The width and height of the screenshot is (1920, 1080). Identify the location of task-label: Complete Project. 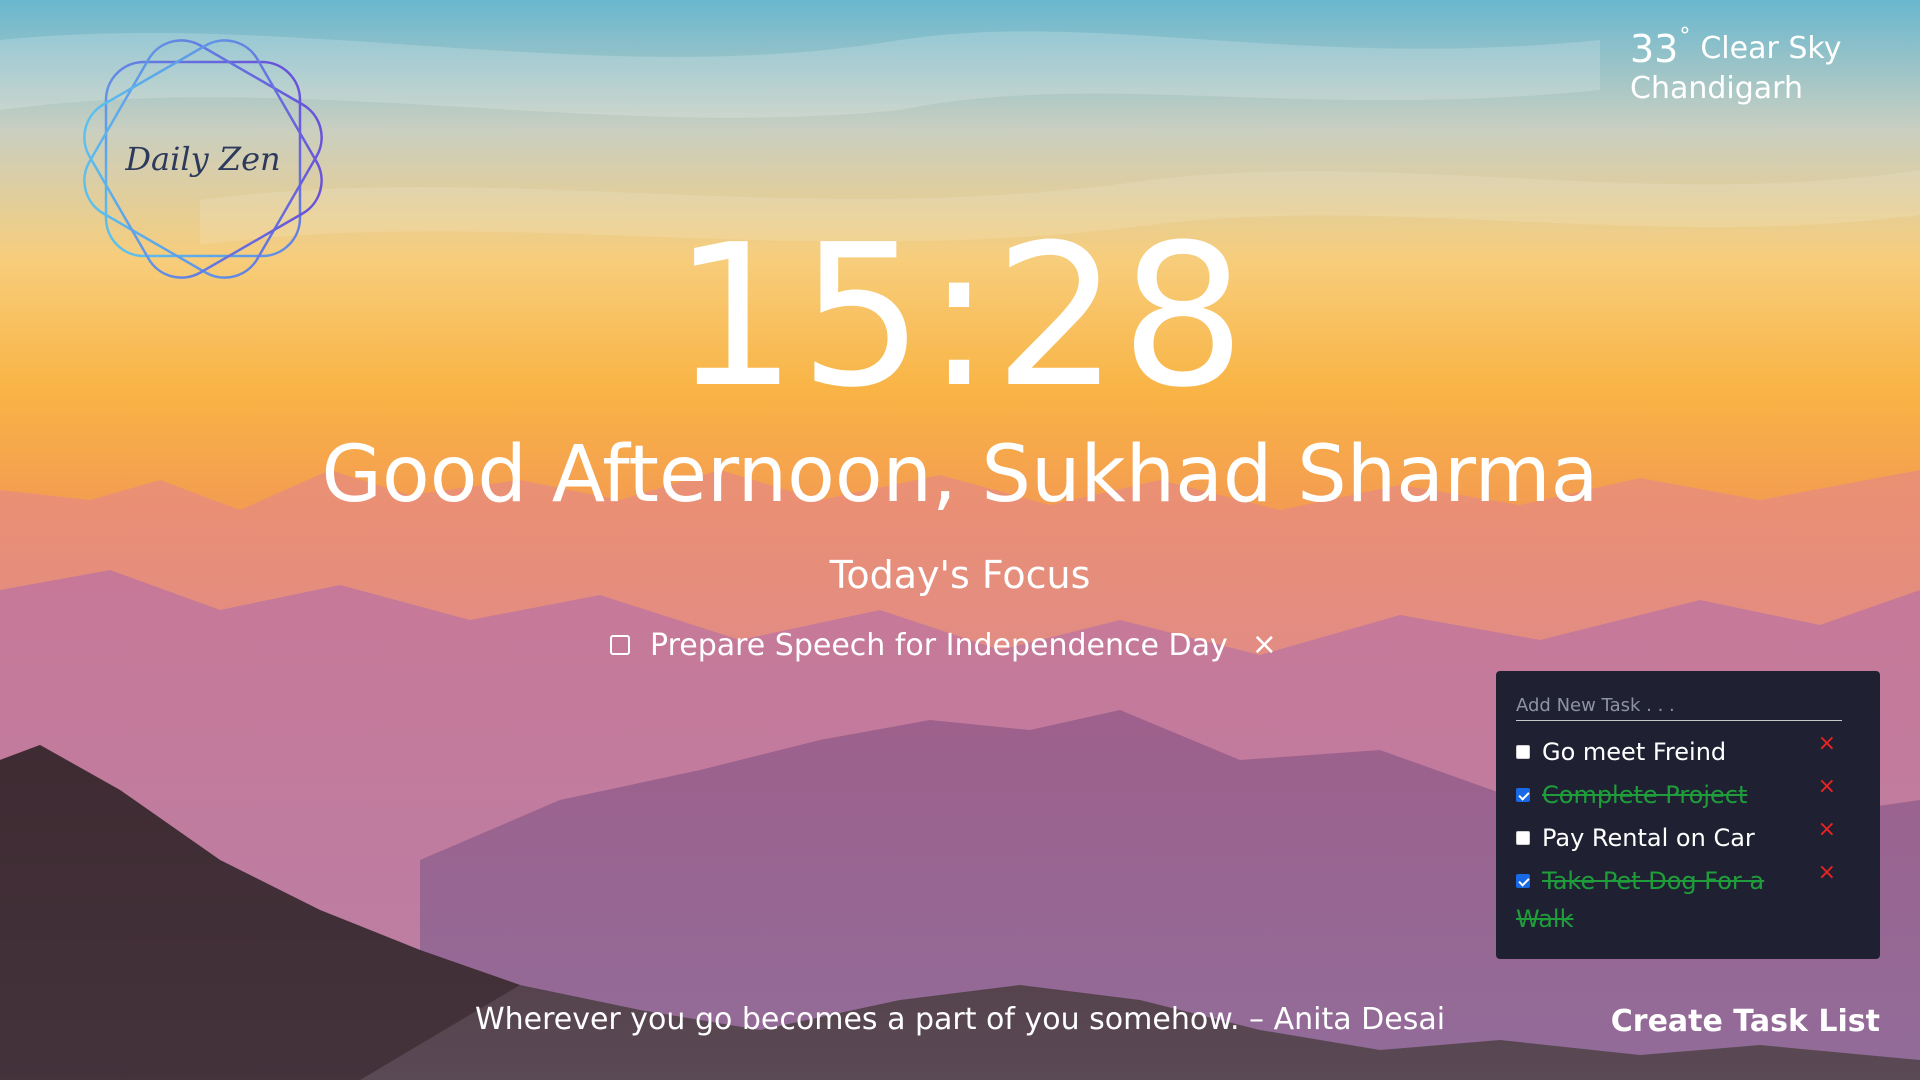
(1645, 795).